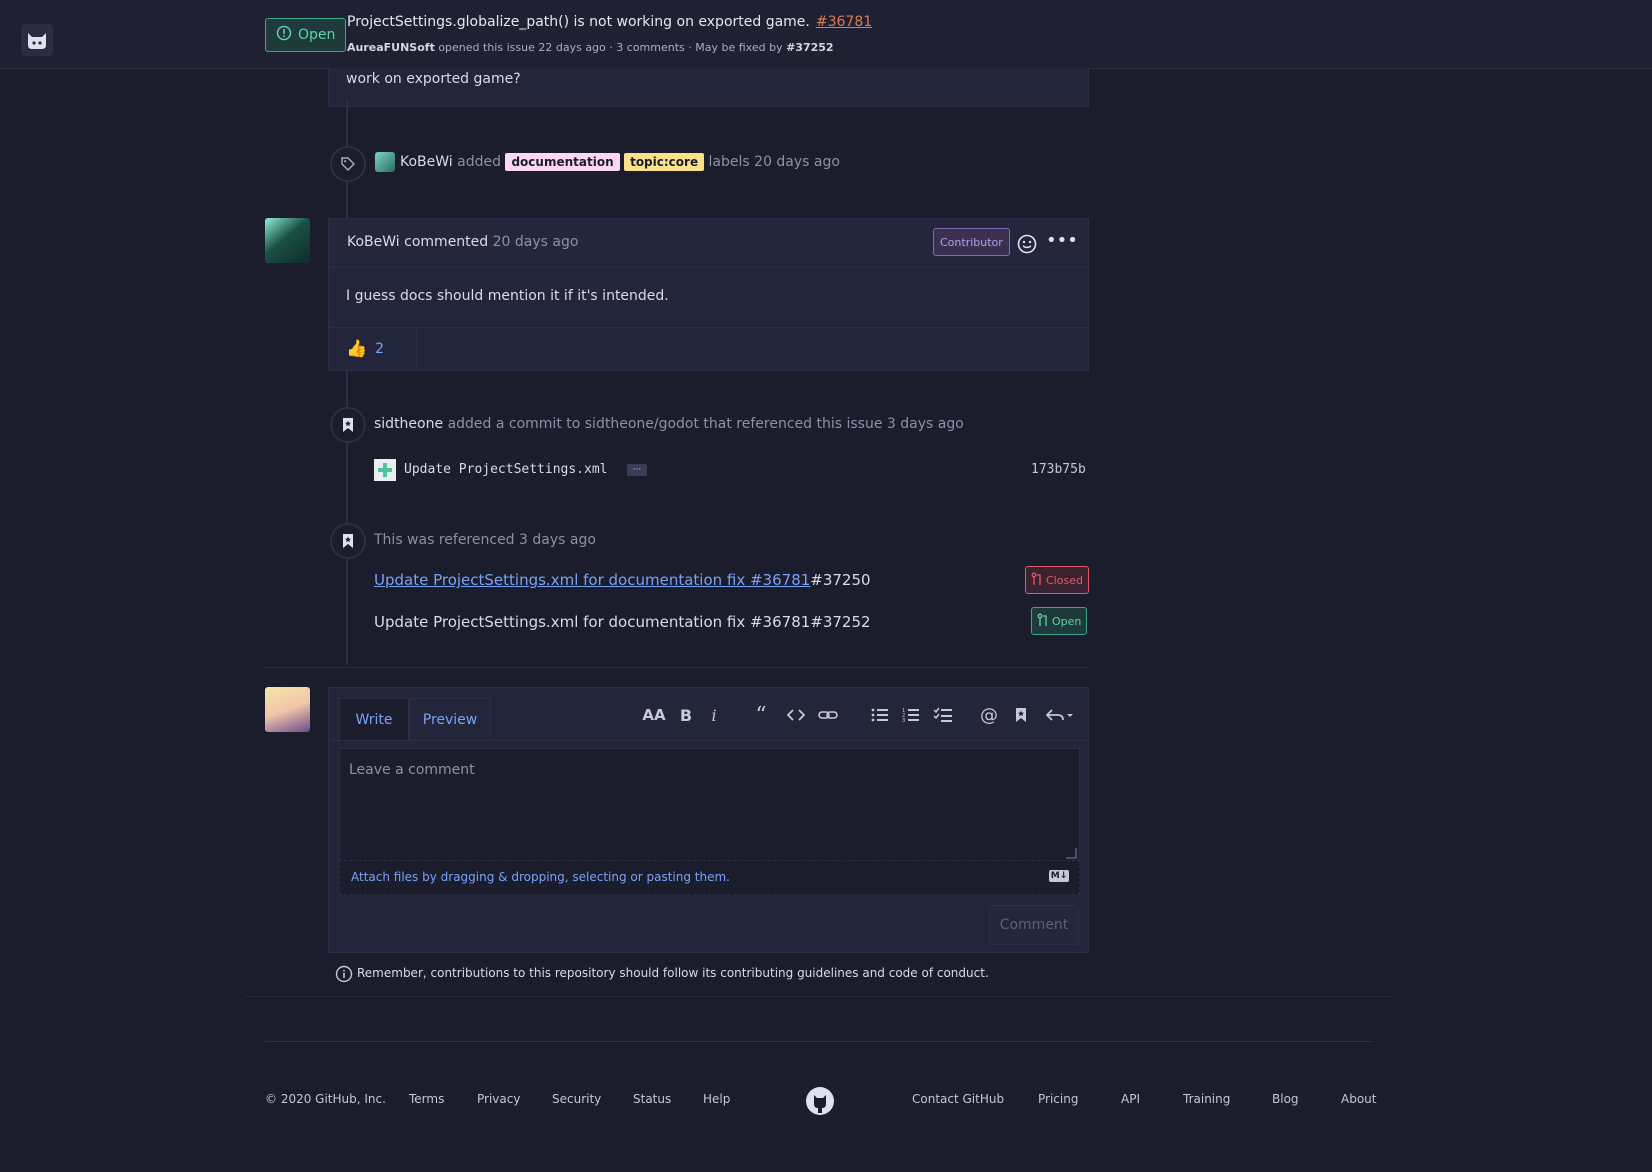  What do you see at coordinates (1067, 621) in the screenshot?
I see `pr-state-label: Open` at bounding box center [1067, 621].